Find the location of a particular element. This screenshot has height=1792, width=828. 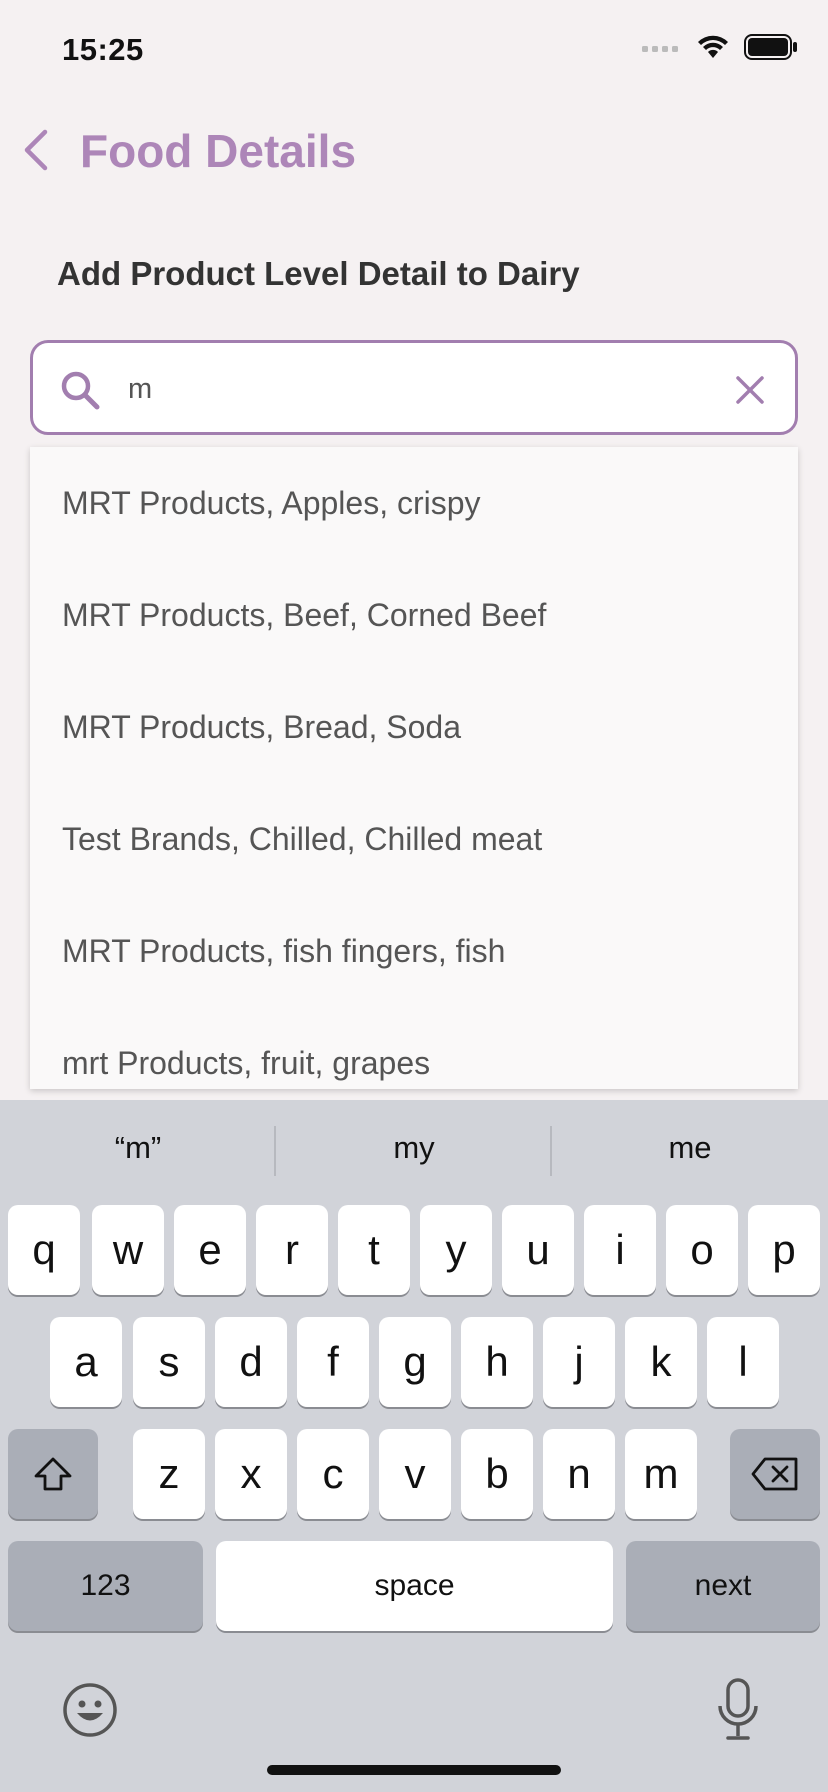

search-input is located at coordinates (408, 389).